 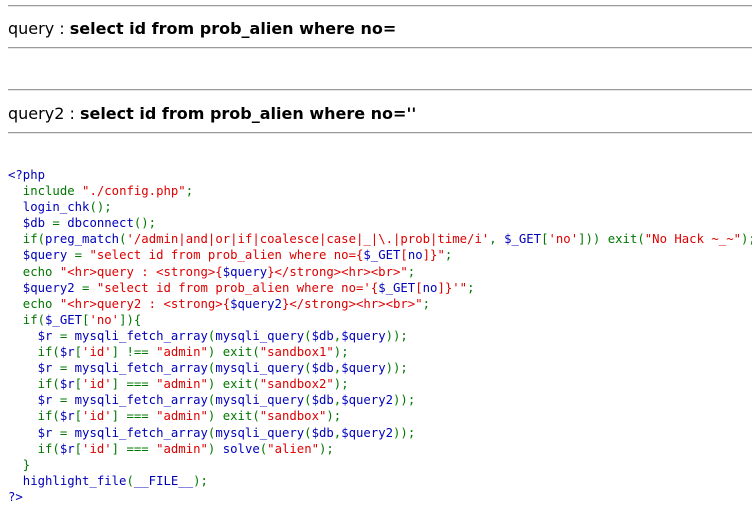 I want to click on code-token: "sandbox", so click(x=293, y=416).